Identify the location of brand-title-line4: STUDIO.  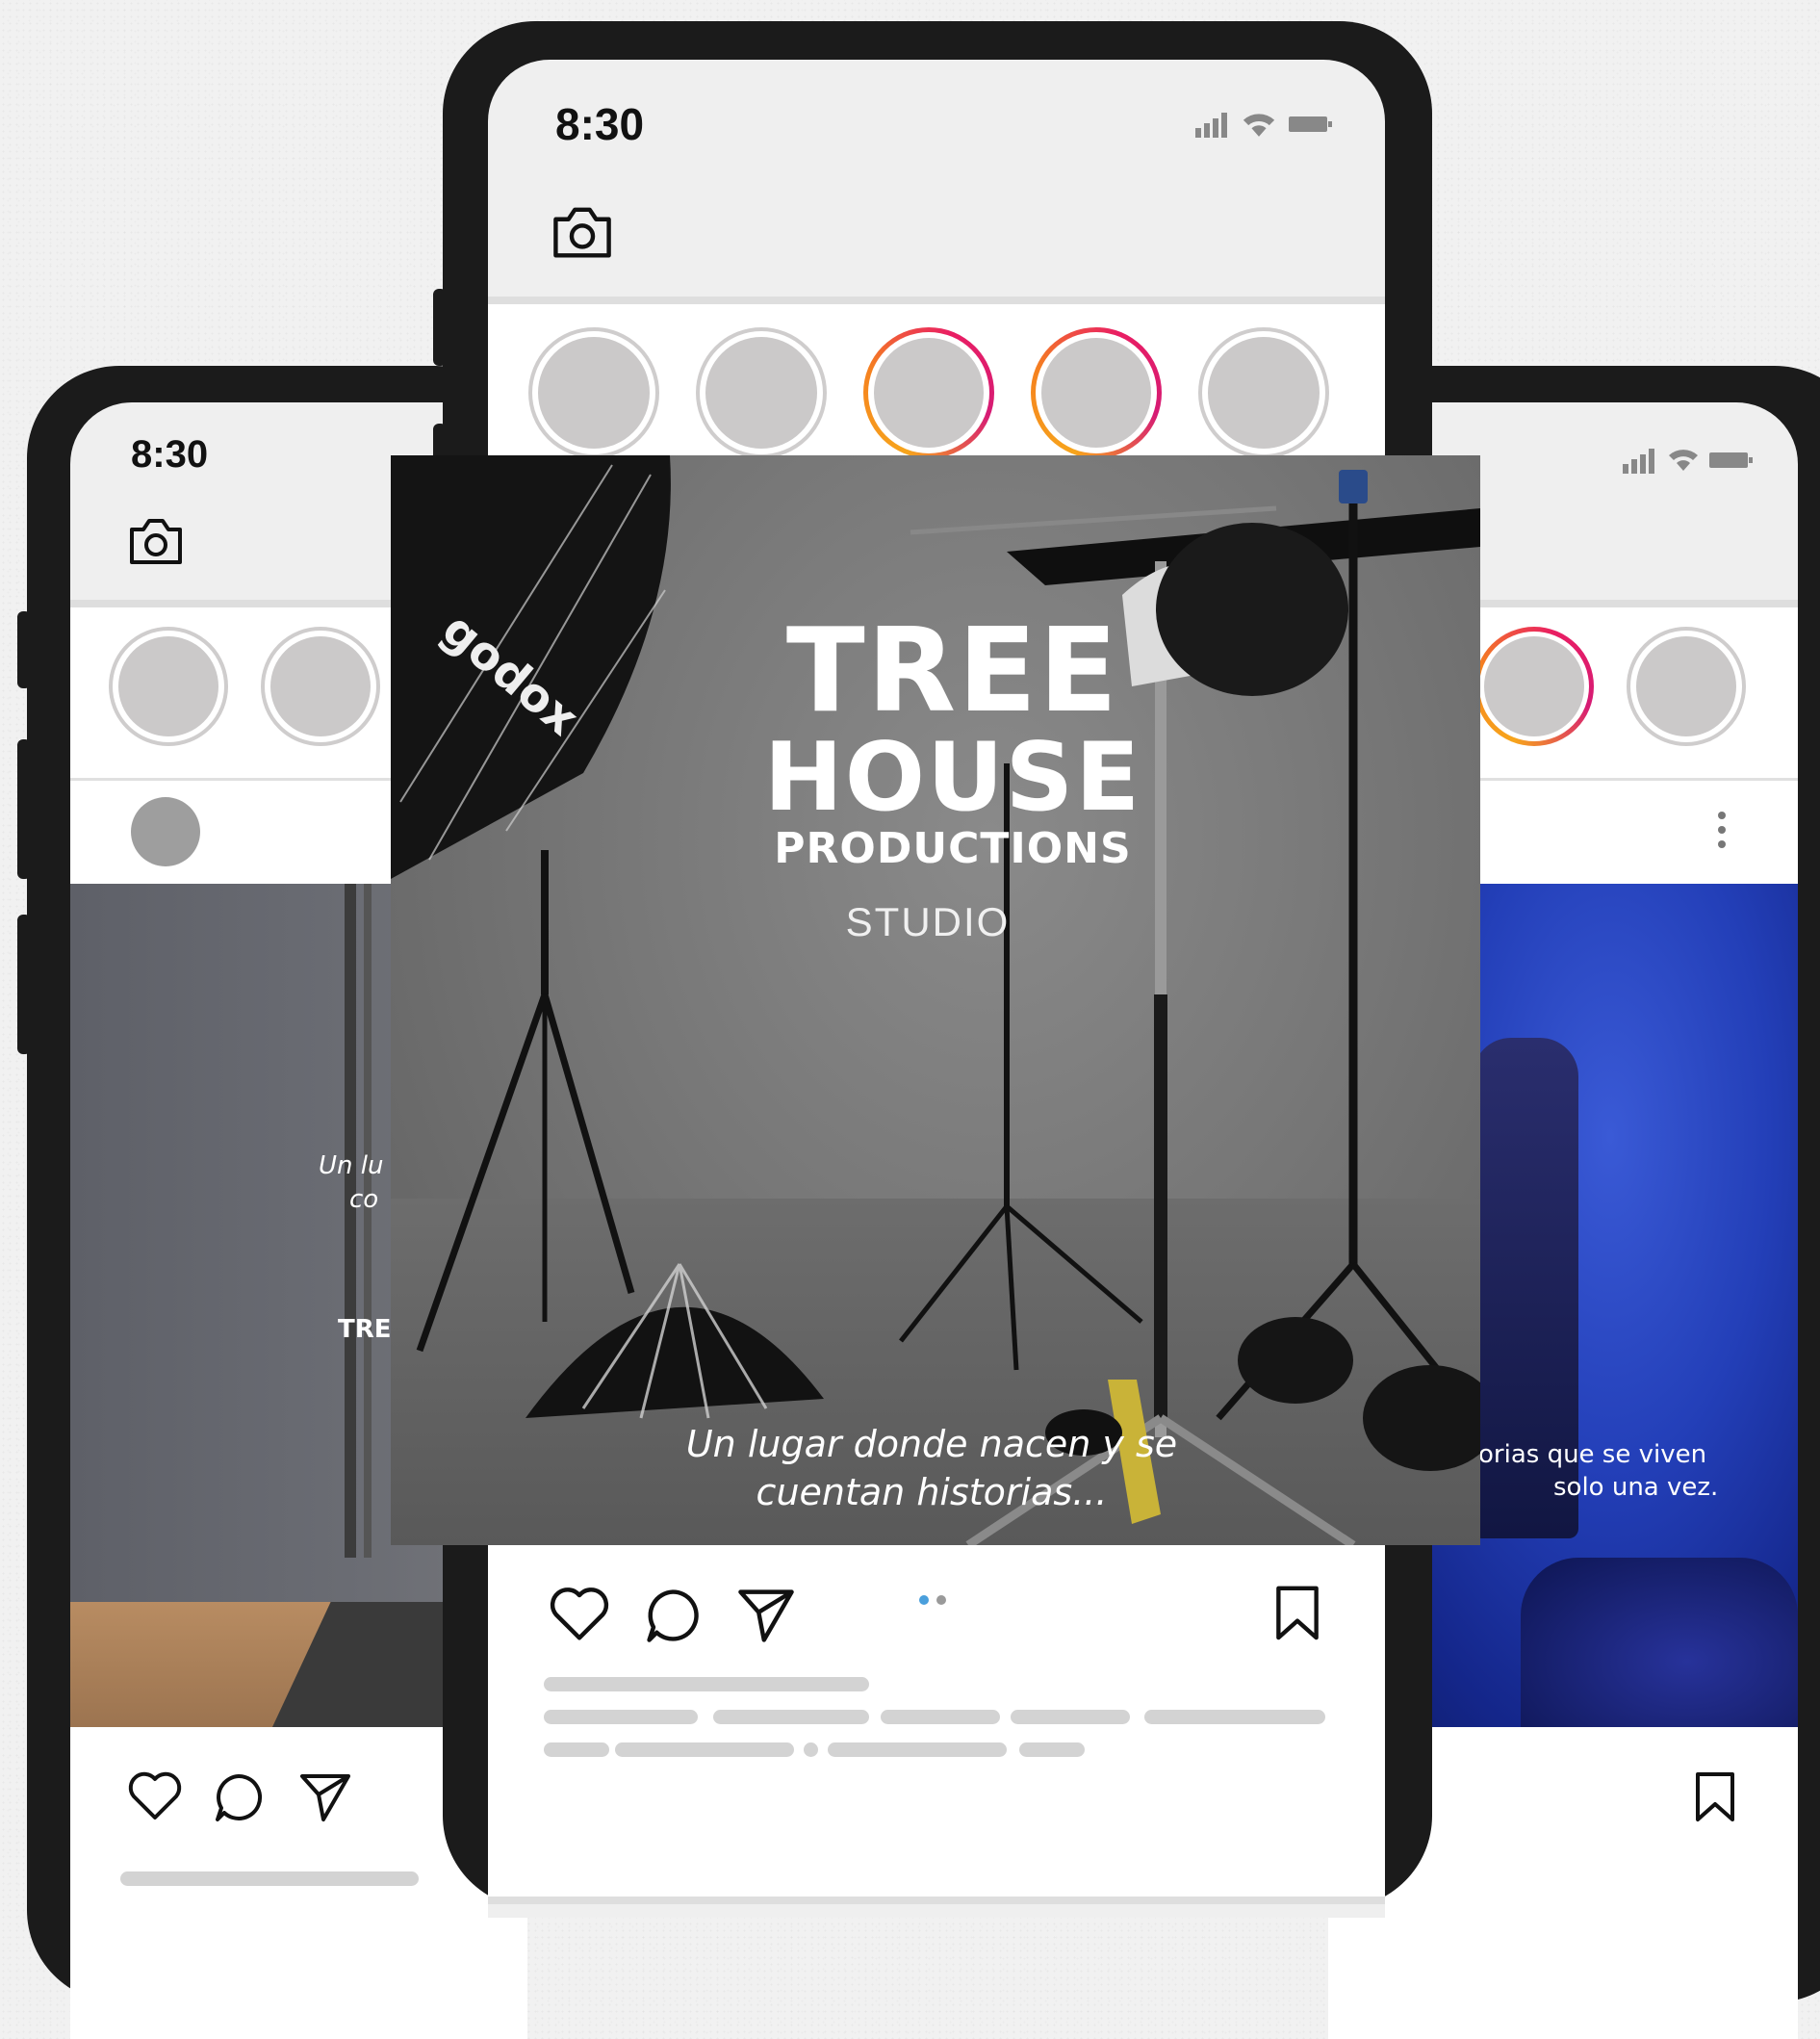
(928, 921).